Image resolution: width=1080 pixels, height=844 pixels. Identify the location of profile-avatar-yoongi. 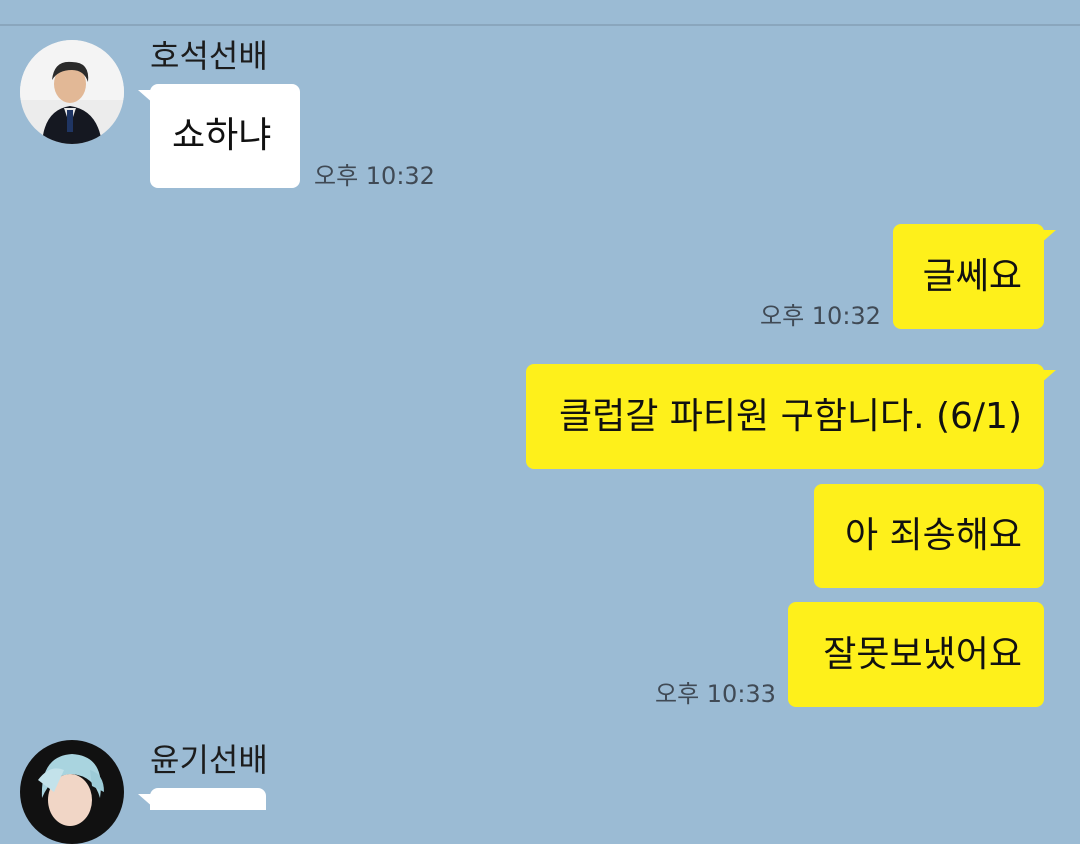
(72, 792).